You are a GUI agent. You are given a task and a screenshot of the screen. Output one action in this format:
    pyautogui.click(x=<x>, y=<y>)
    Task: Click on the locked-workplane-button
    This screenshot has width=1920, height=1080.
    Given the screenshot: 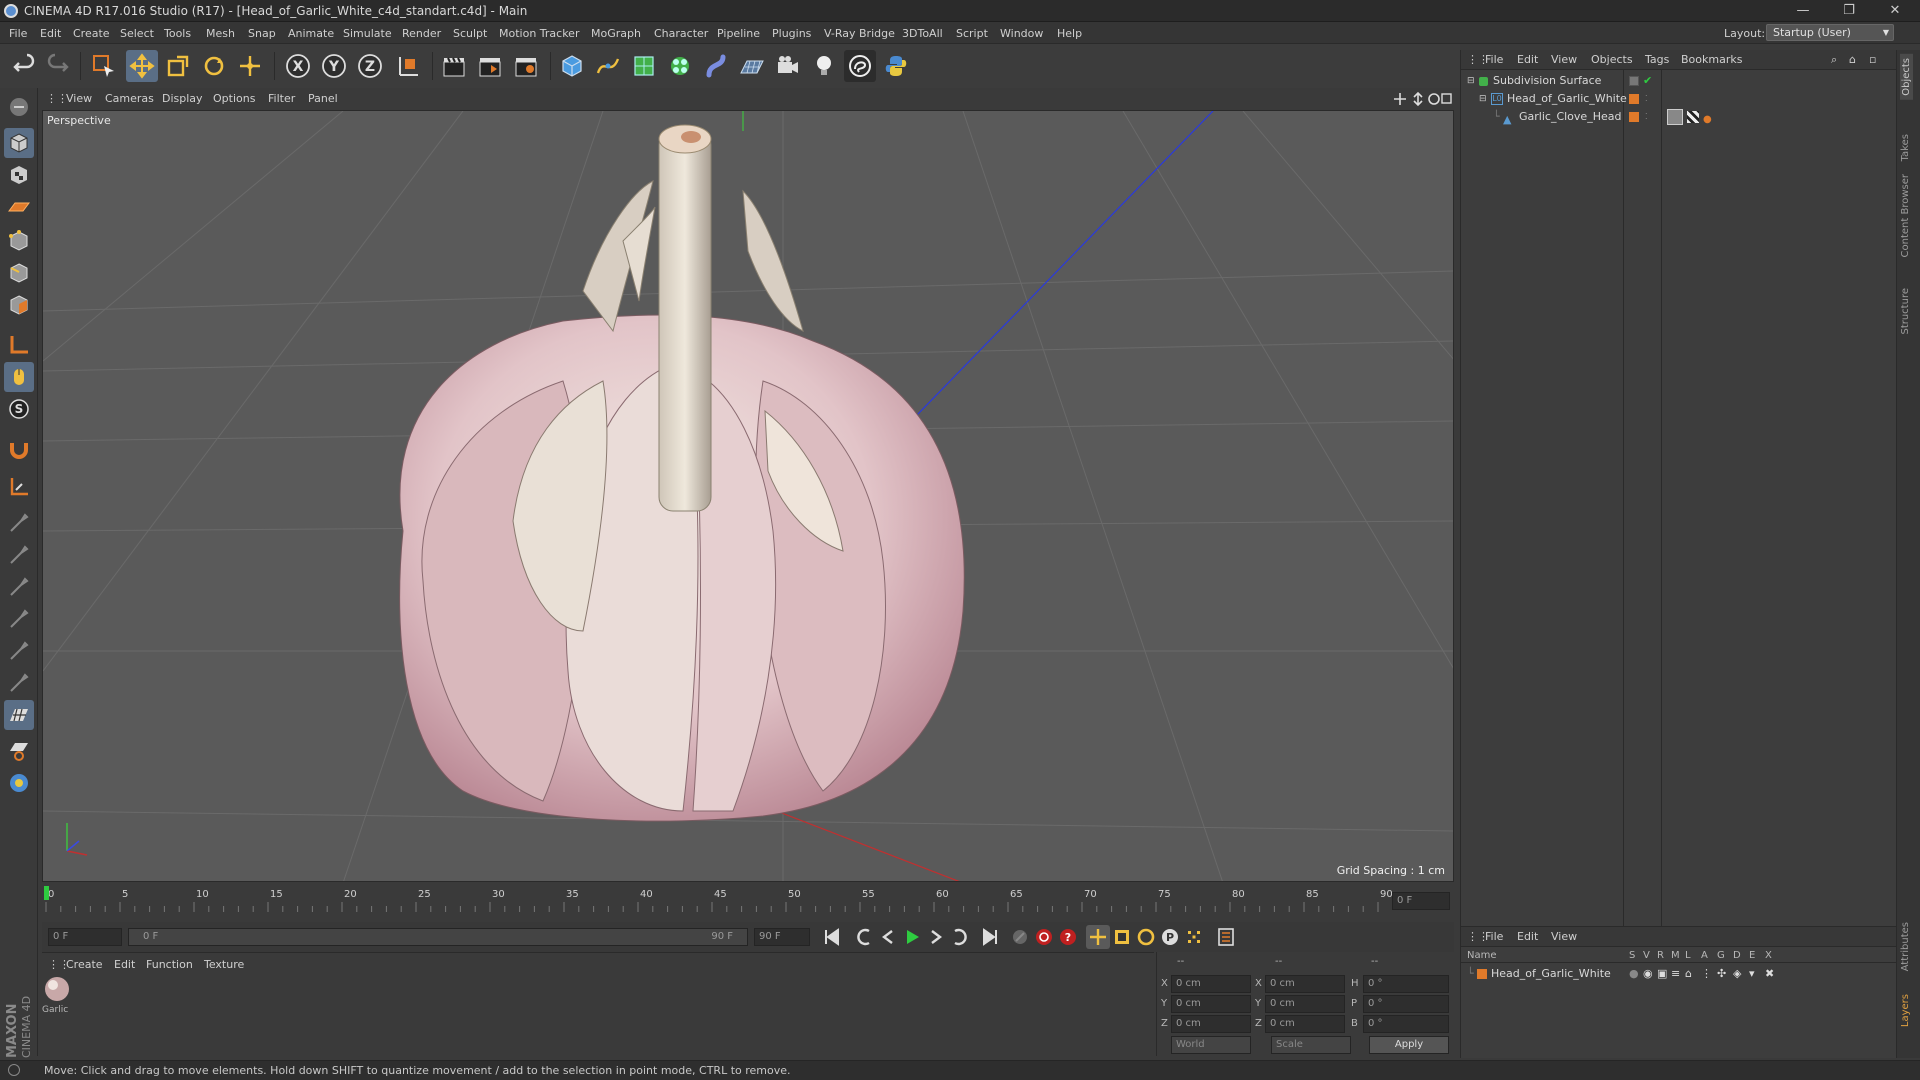 What is the action you would take?
    pyautogui.click(x=19, y=749)
    